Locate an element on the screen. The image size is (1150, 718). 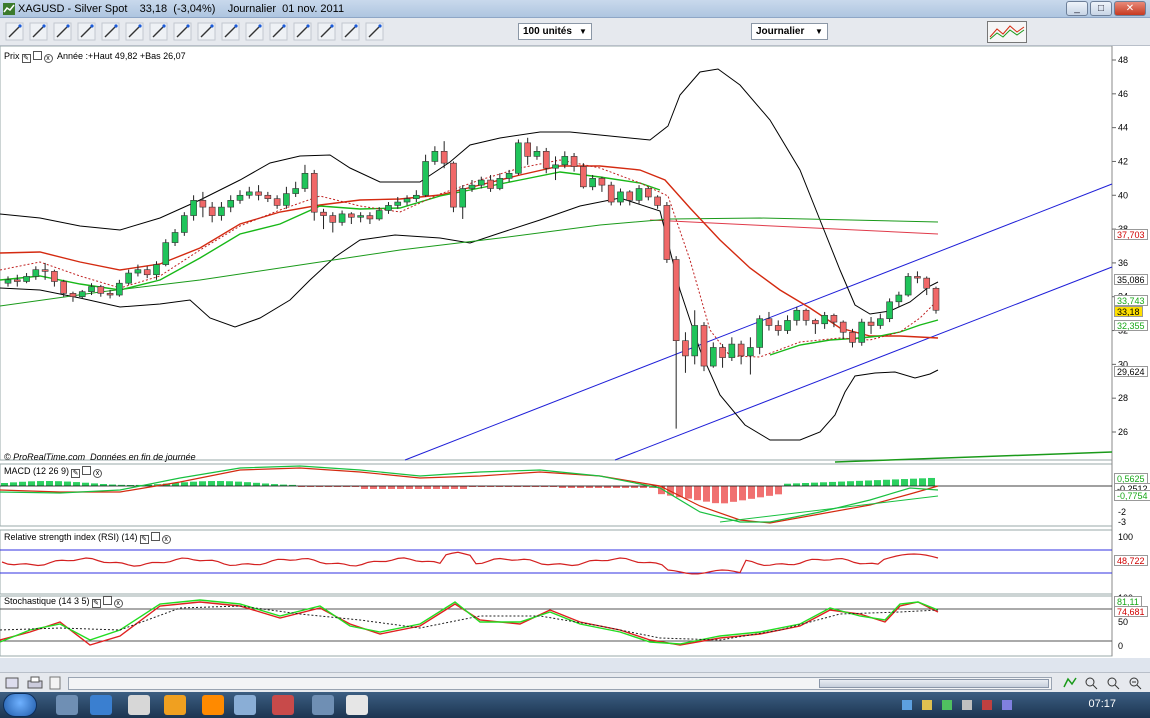
period-select: Journalier ▼ is located at coordinates (789, 31).